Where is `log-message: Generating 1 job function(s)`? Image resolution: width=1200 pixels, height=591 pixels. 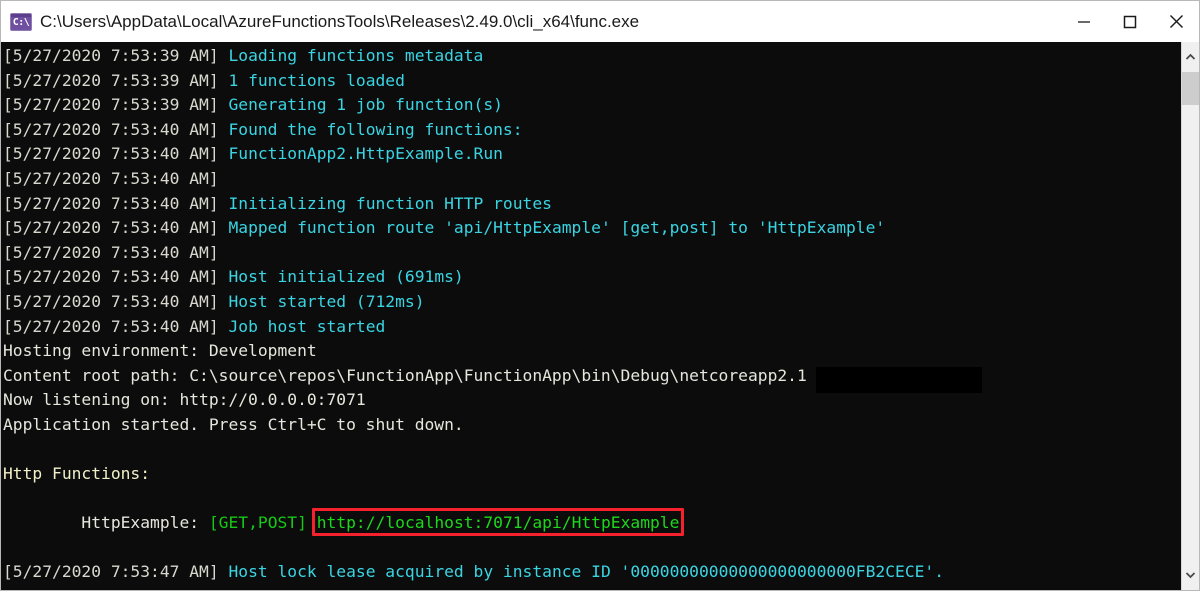 log-message: Generating 1 job function(s) is located at coordinates (365, 105).